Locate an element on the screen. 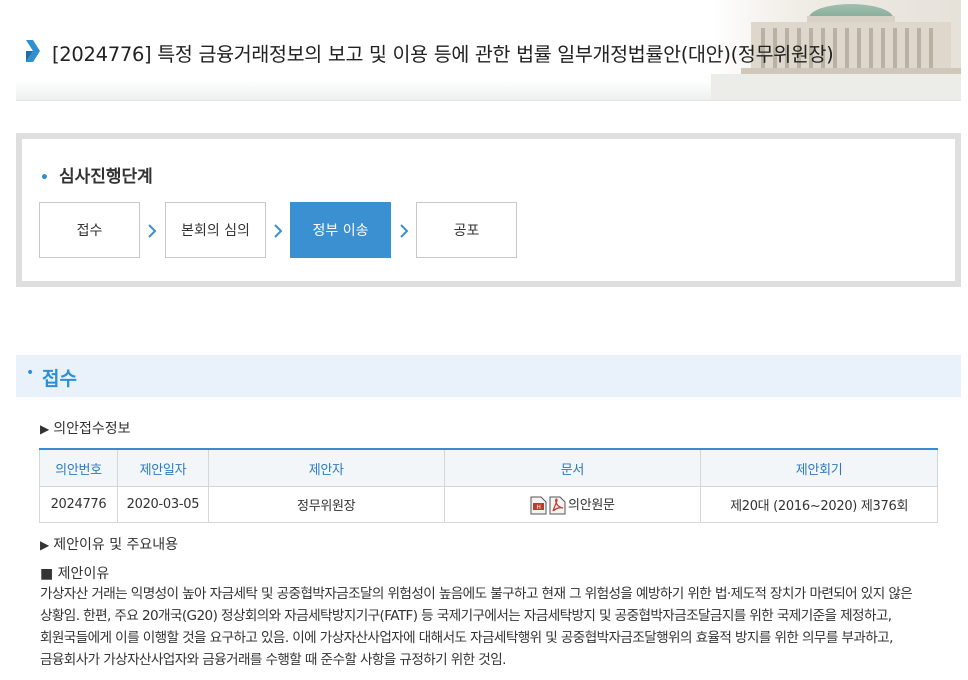  title-chevron-icon is located at coordinates (33, 51).